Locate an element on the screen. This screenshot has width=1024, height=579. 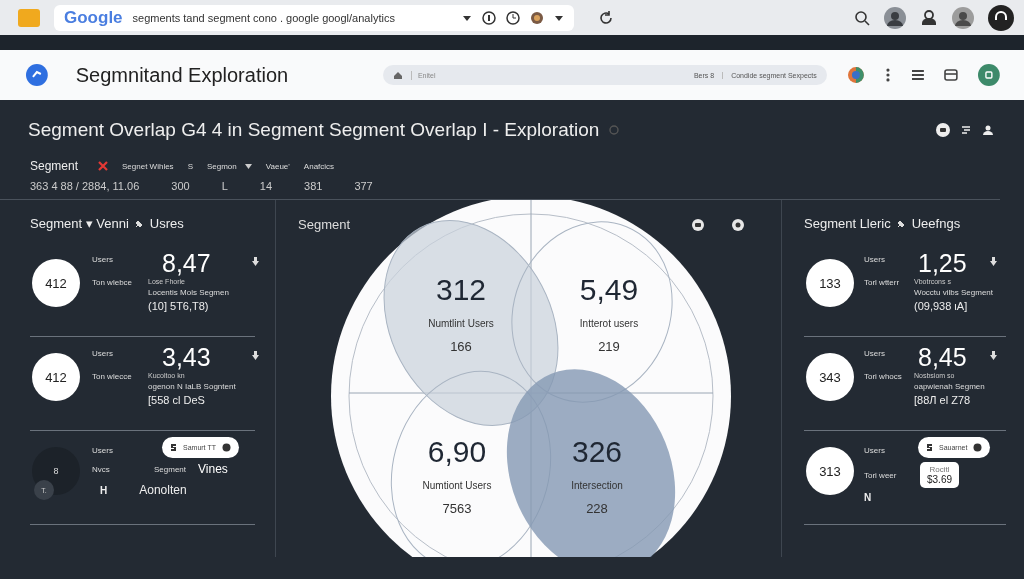
metric-range: (09,938 ιA] is located at coordinates (941, 306).